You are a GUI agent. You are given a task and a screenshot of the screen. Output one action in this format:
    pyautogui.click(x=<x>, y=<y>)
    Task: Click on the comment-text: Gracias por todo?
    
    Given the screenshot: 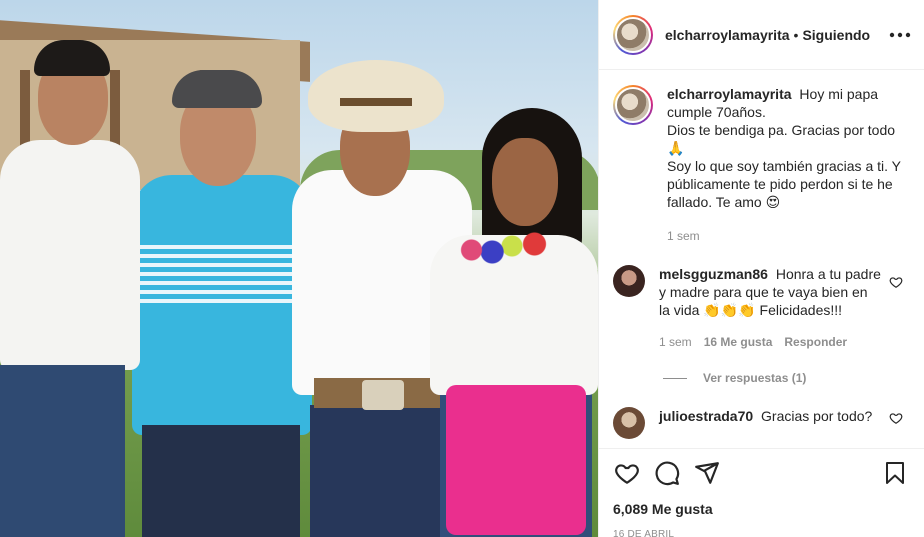 What is the action you would take?
    pyautogui.click(x=817, y=416)
    